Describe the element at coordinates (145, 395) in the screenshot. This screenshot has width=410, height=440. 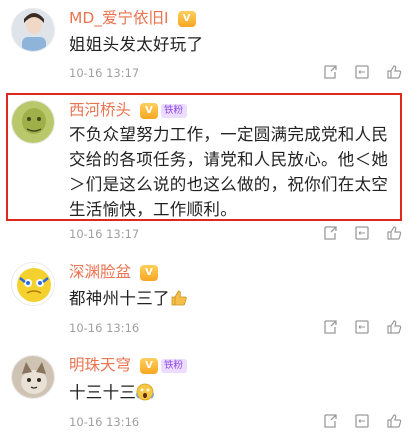
I see `scream-emoji-icon` at that location.